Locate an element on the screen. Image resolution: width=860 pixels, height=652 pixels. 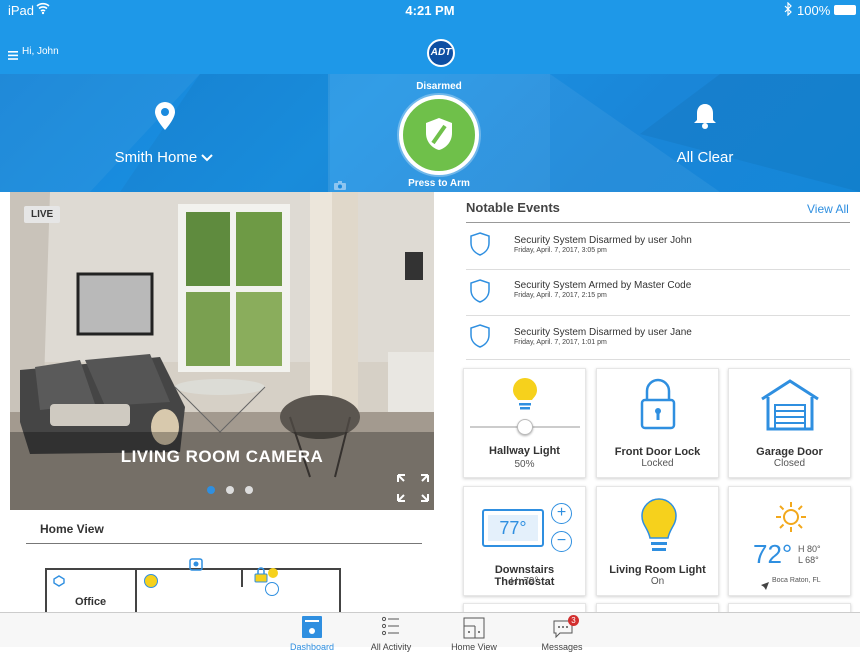
room-label: Office is located at coordinates (91, 602).